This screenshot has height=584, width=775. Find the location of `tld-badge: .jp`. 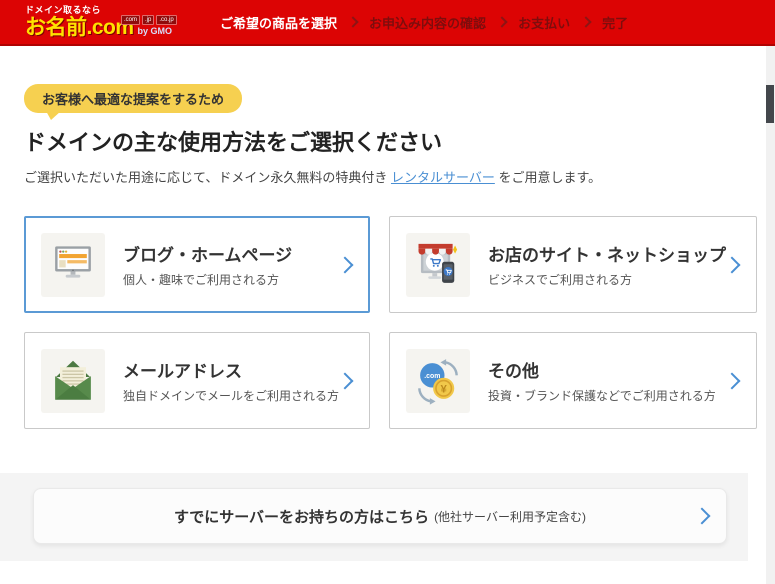

tld-badge: .jp is located at coordinates (148, 20).